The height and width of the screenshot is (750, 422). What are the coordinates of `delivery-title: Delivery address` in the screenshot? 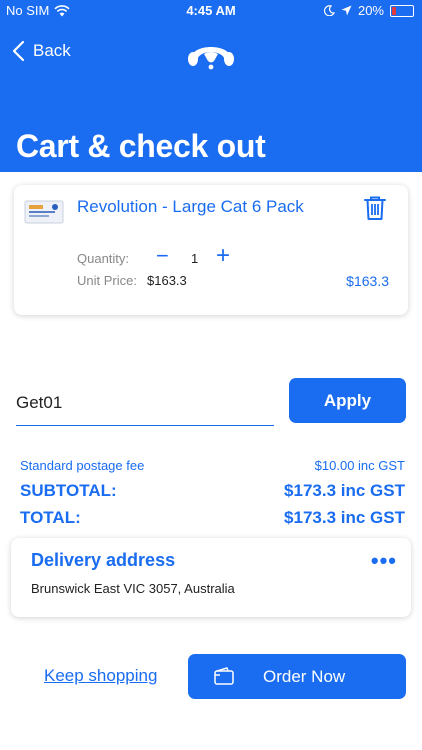 It's located at (103, 560).